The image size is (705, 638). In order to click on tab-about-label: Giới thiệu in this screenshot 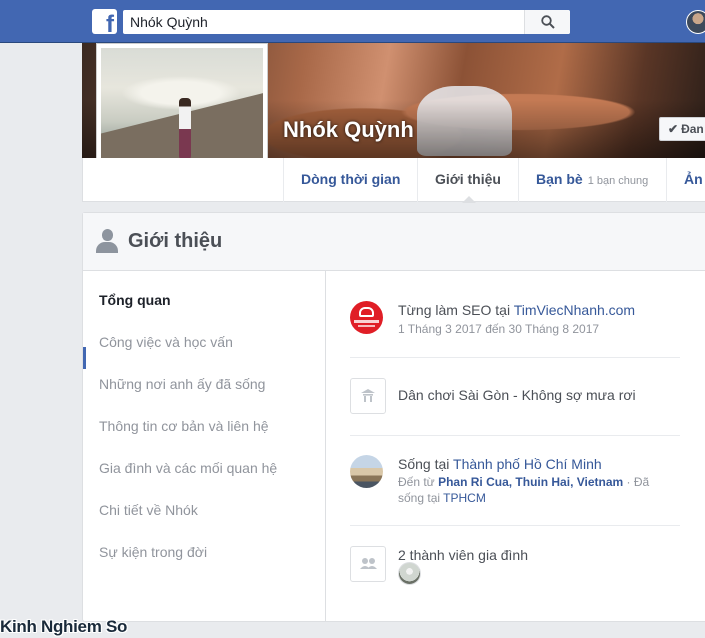, I will do `click(468, 179)`.